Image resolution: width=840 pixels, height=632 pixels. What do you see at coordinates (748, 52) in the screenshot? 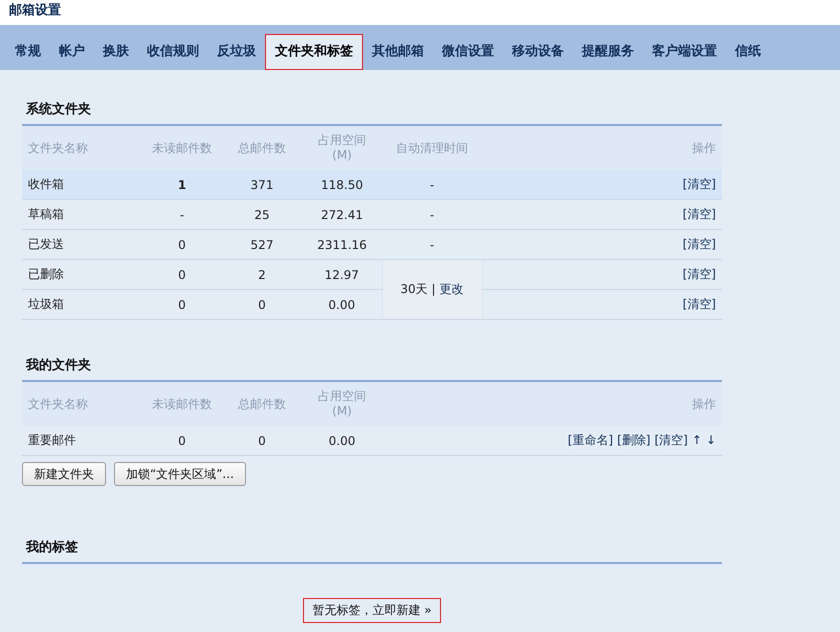
I see `tab: 信纸` at bounding box center [748, 52].